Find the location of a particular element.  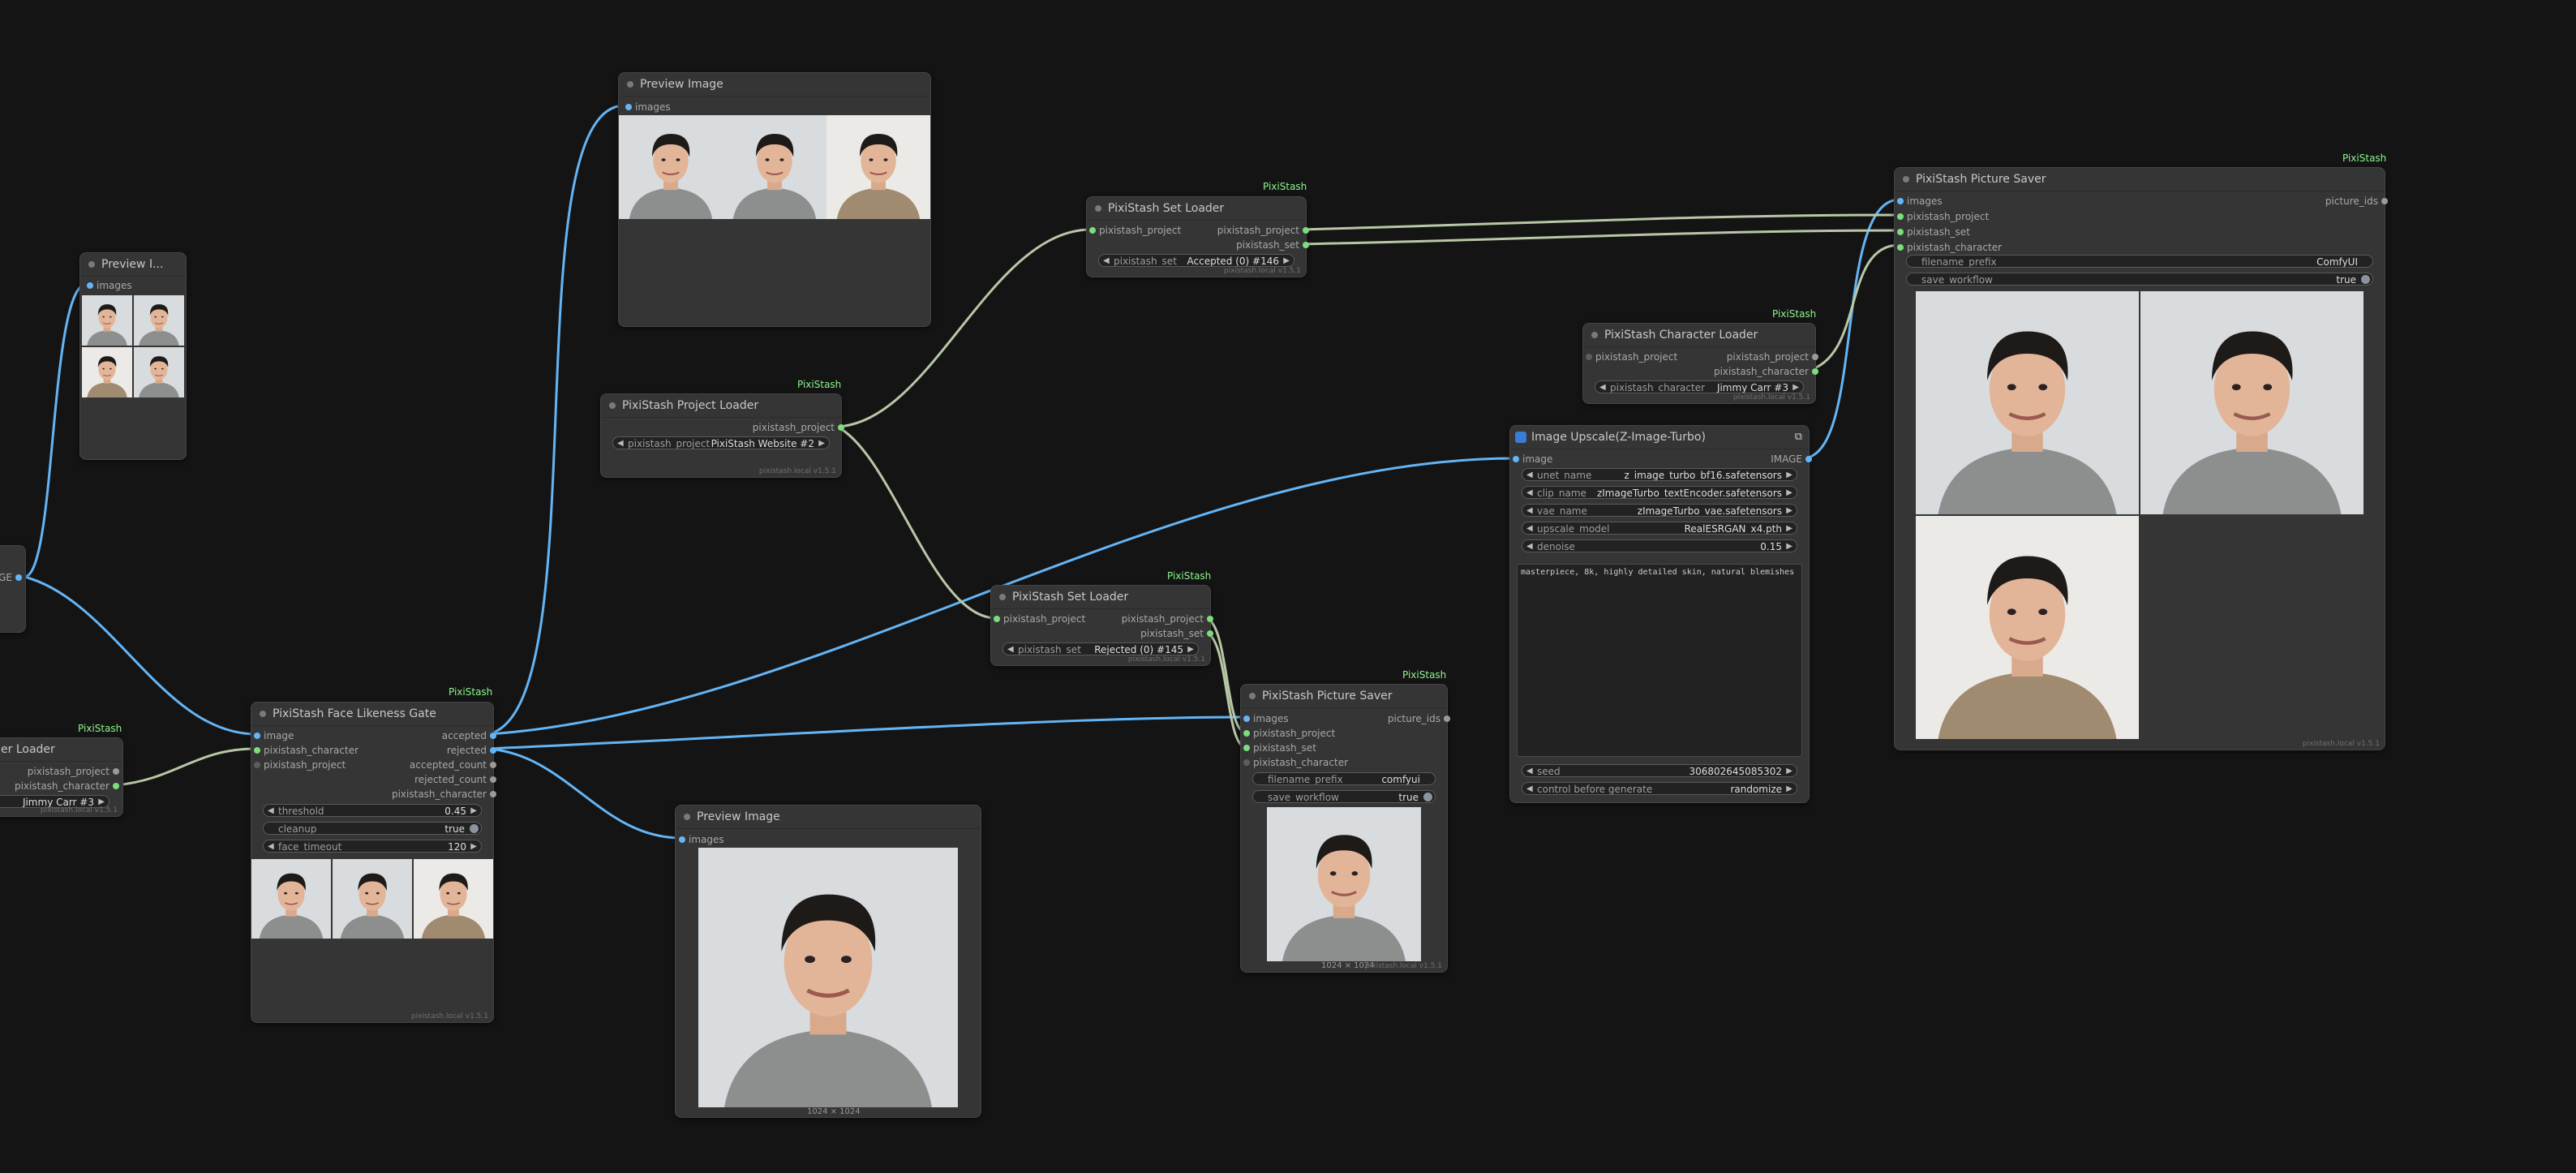

input-image: image is located at coordinates (274, 735).